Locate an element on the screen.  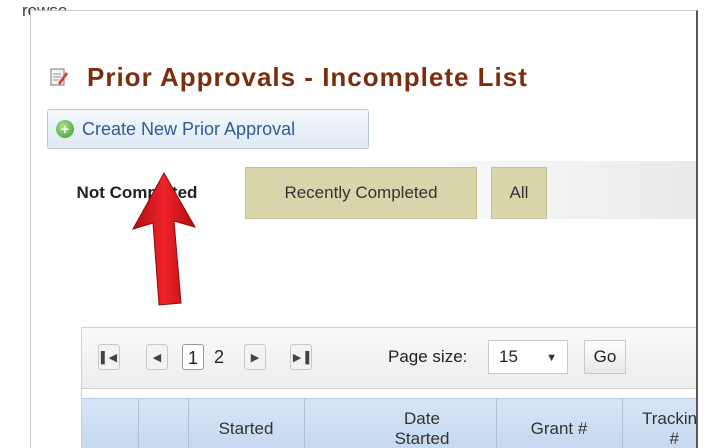
page-size-value: 15 is located at coordinates (508, 356).